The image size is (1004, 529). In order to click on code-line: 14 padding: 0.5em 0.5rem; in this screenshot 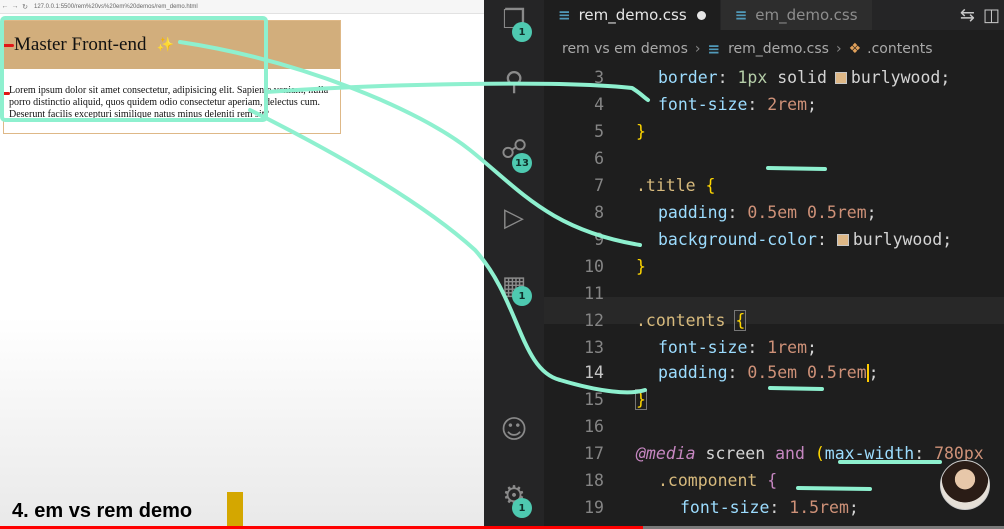, I will do `click(774, 372)`.